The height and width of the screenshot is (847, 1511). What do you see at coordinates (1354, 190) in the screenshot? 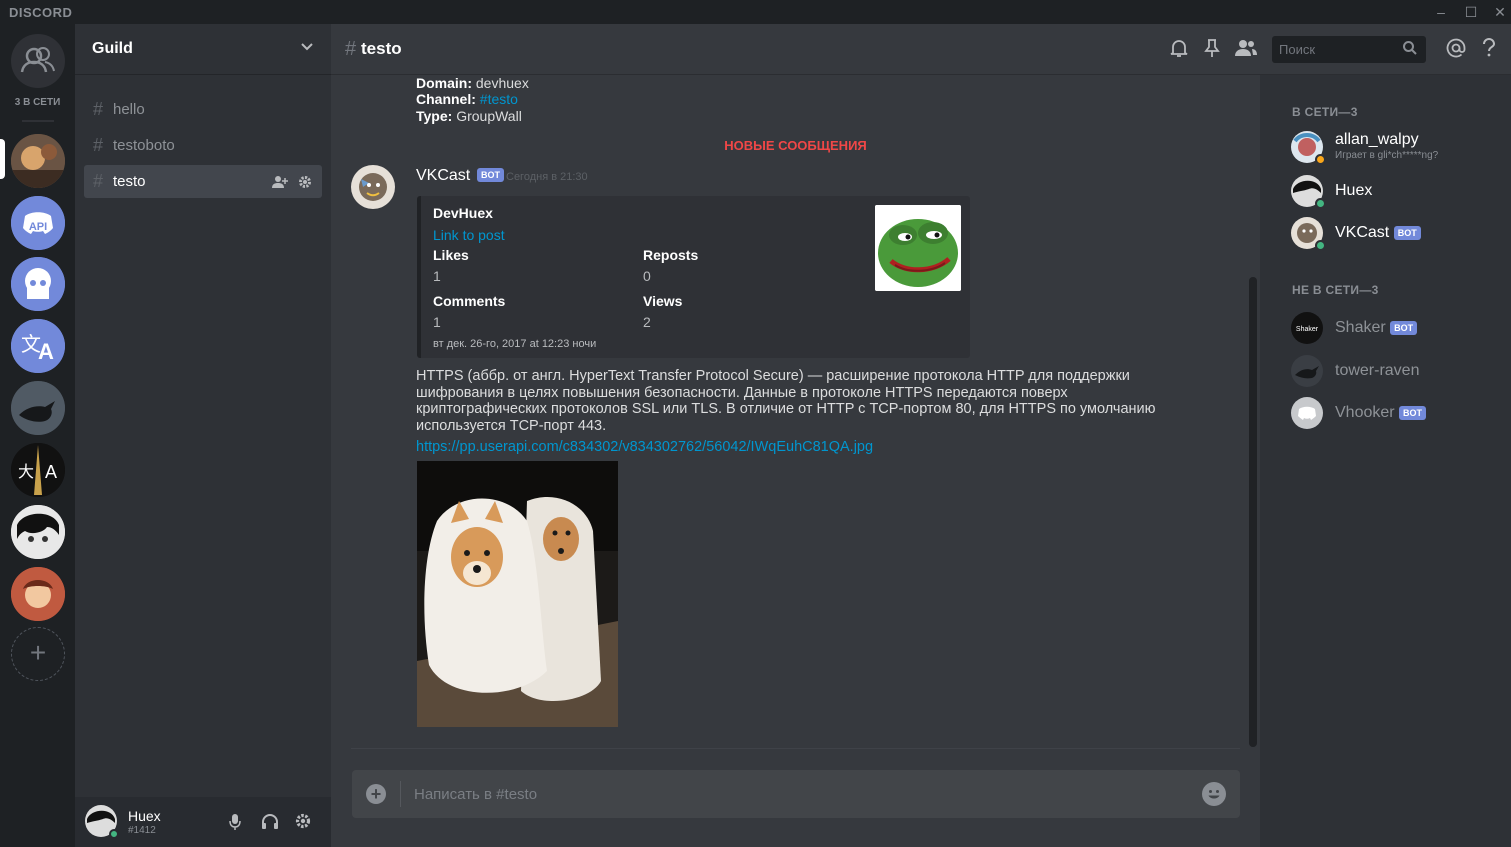
I see `member-name: Huex` at bounding box center [1354, 190].